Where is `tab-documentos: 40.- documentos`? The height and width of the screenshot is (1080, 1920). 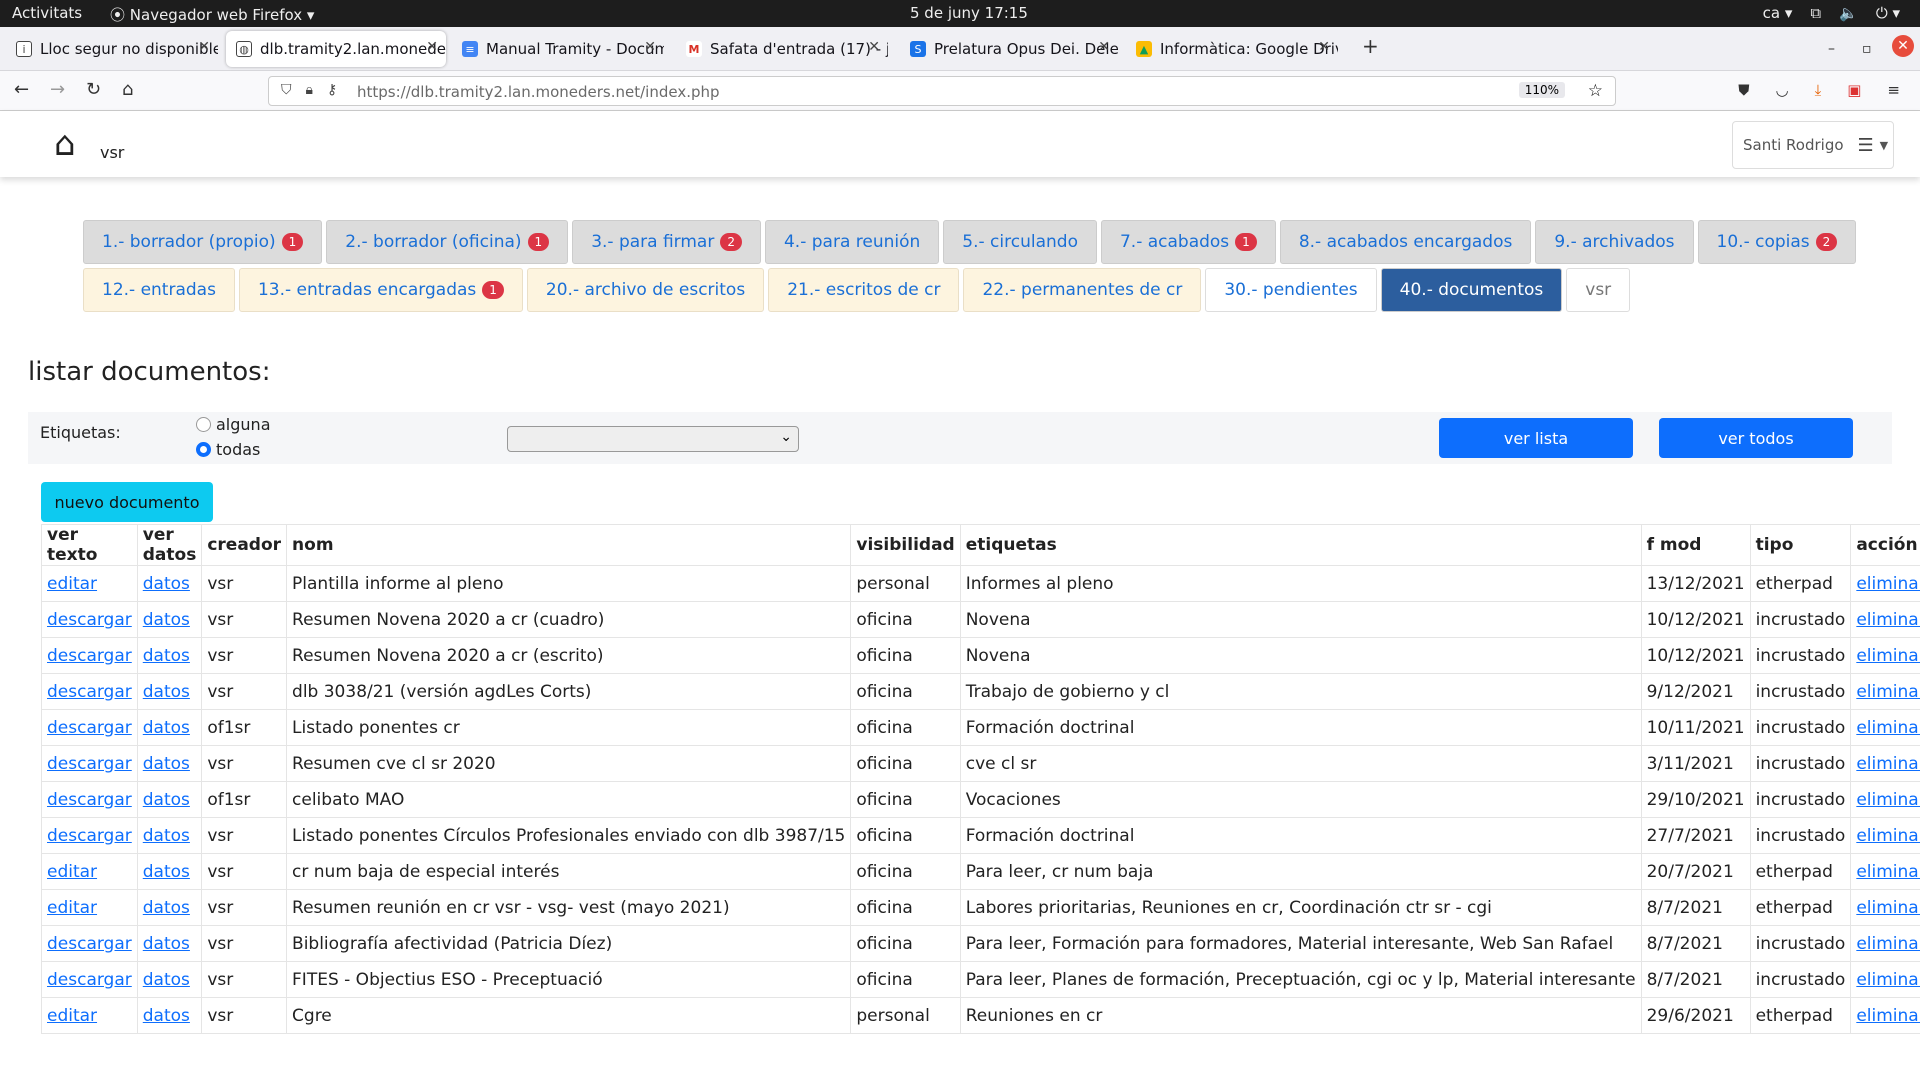
tab-documentos: 40.- documentos is located at coordinates (1471, 290).